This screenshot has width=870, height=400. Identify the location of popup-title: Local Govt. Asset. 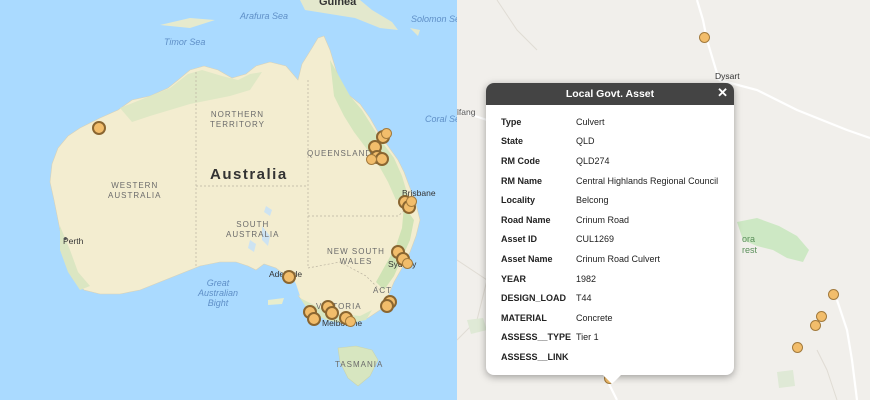
(610, 94).